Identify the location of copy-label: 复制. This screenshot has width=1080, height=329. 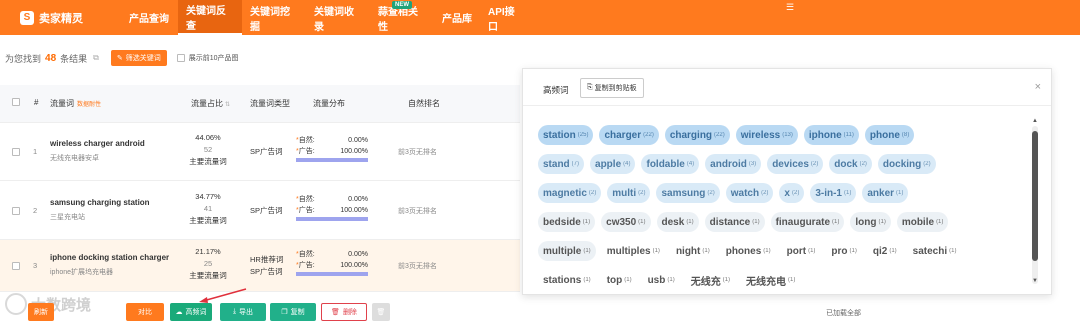
(297, 312).